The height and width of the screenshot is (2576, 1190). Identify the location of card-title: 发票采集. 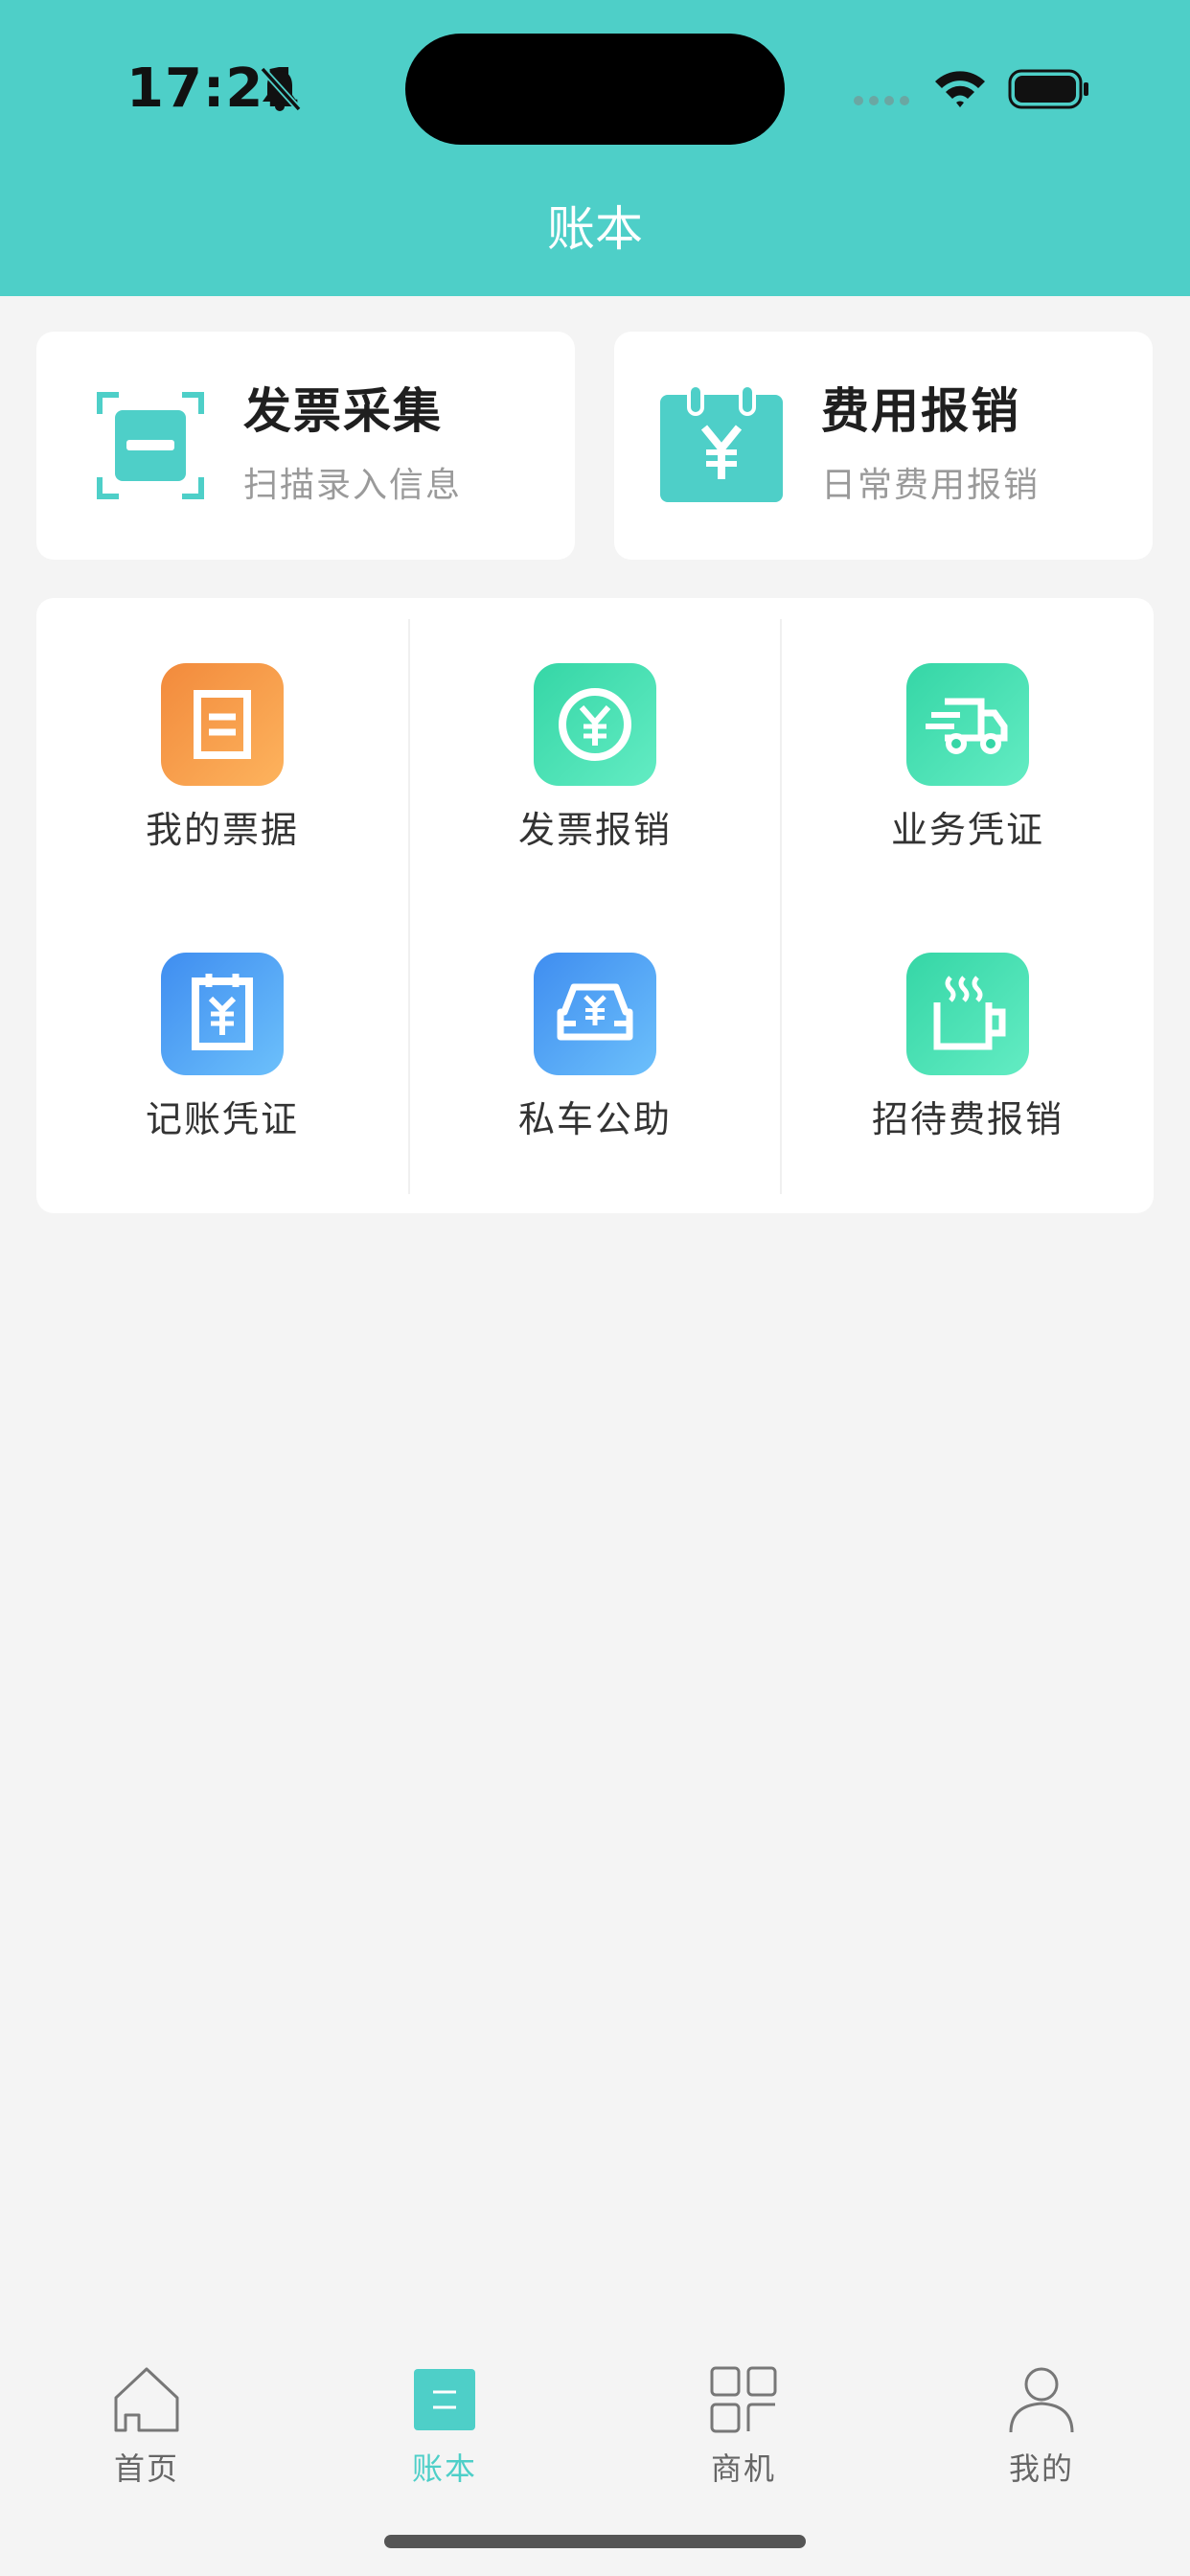
(343, 411).